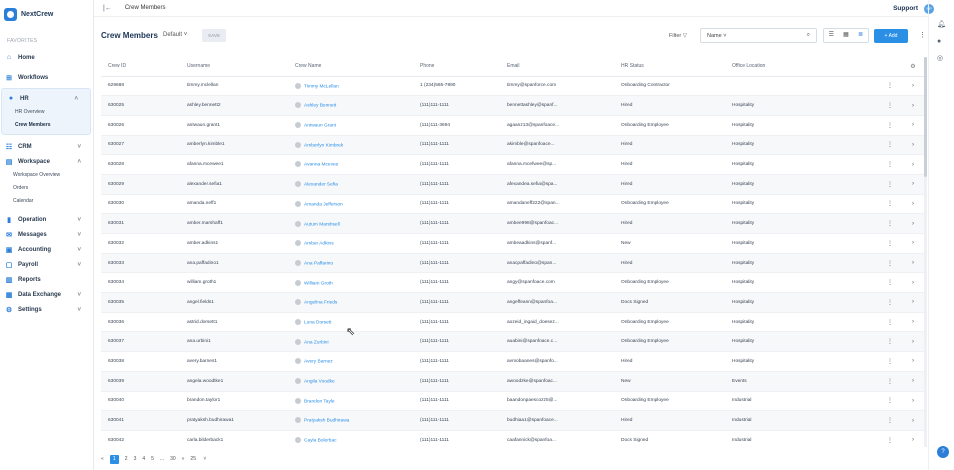 This screenshot has width=954, height=470. Describe the element at coordinates (321, 184) in the screenshot. I see `crew-name-text: Alexander Sefia` at that location.